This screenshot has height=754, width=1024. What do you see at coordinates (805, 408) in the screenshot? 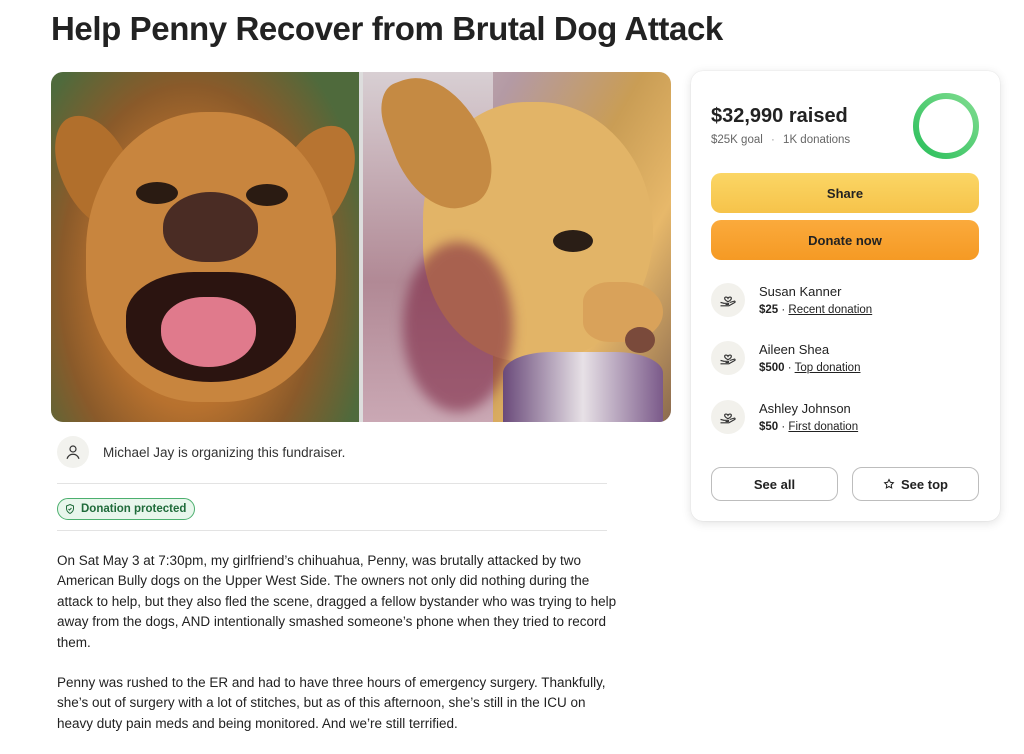
I see `donor-name: Ashley Johnson` at bounding box center [805, 408].